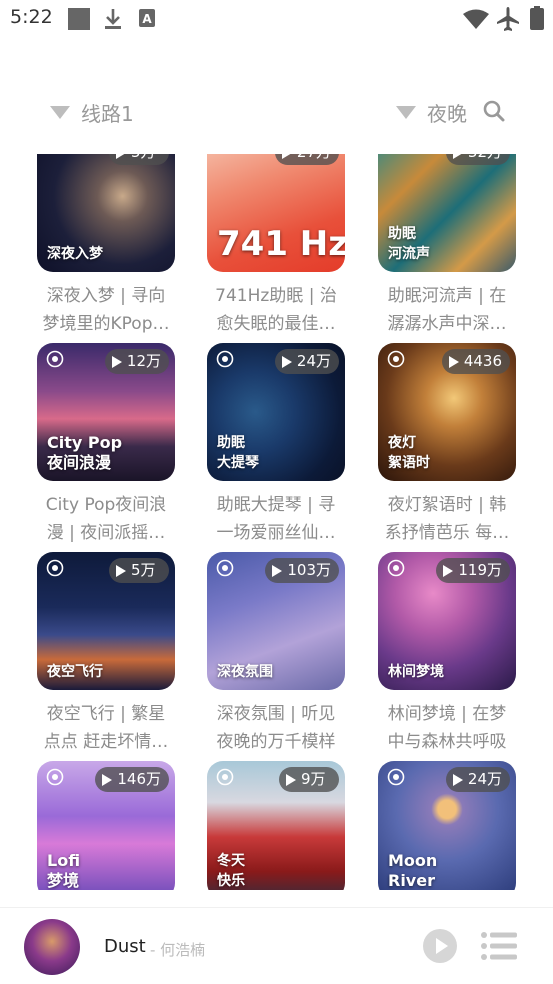  Describe the element at coordinates (302, 570) in the screenshot. I see `play-count-badge: 103万` at that location.